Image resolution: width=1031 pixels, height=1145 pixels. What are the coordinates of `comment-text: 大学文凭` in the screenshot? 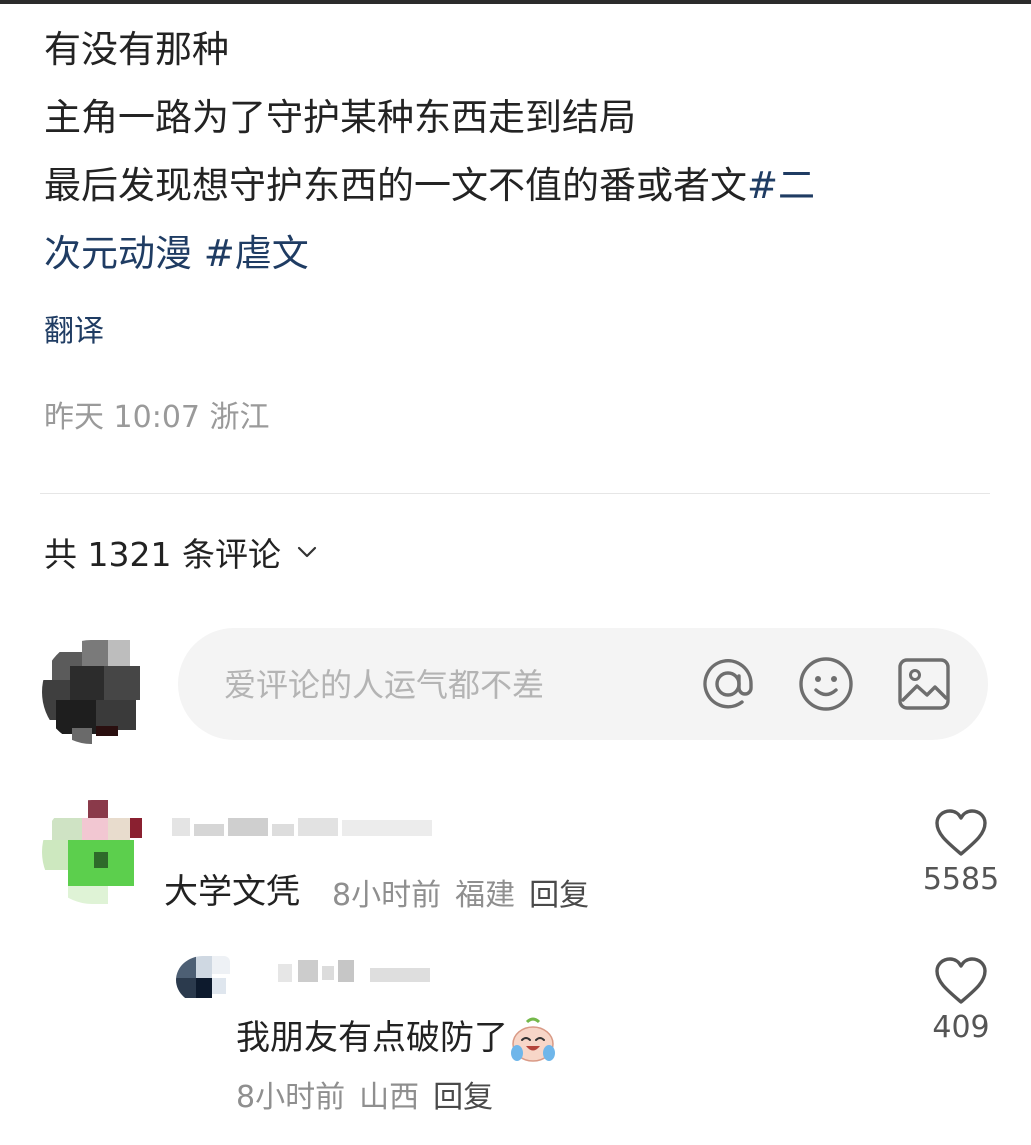 It's located at (232, 892).